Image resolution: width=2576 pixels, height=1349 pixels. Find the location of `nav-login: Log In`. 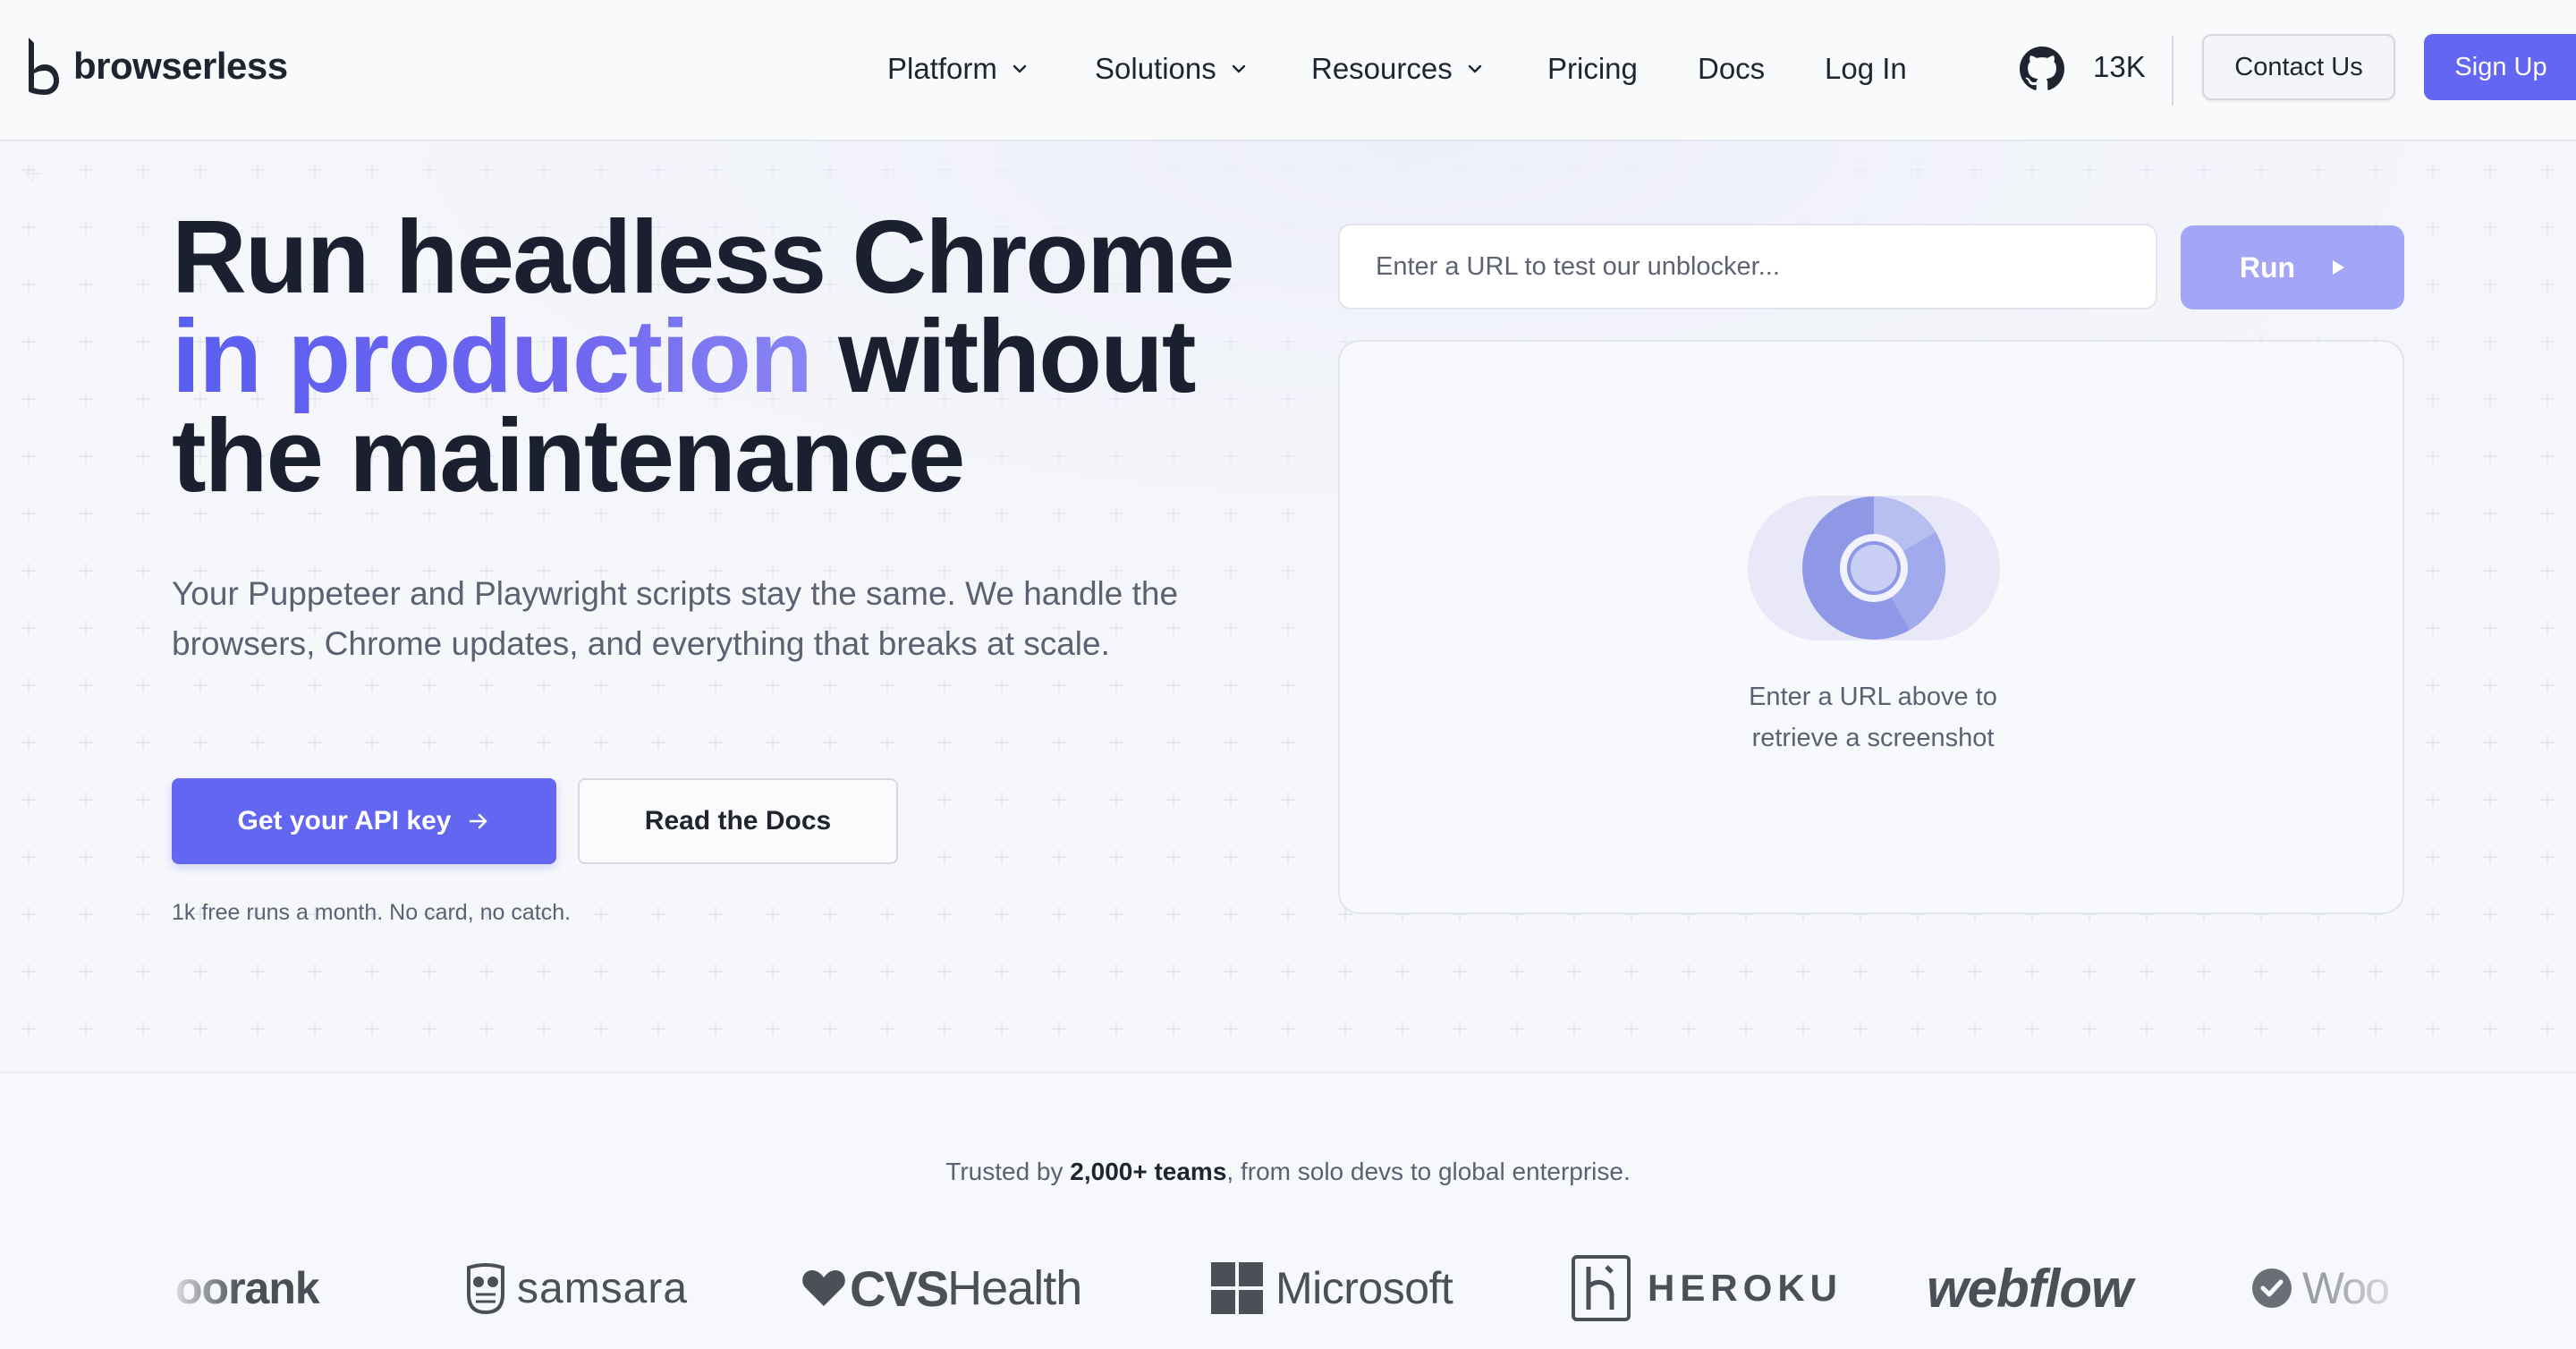

nav-login: Log In is located at coordinates (1866, 69).